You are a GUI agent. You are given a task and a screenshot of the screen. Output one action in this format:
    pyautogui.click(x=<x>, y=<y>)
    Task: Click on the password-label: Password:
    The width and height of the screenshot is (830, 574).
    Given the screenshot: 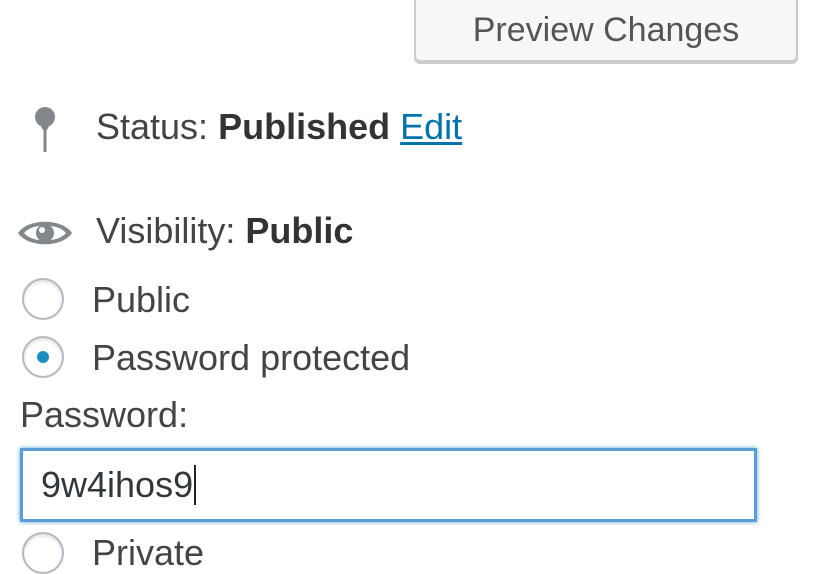 What is the action you would take?
    pyautogui.click(x=104, y=414)
    